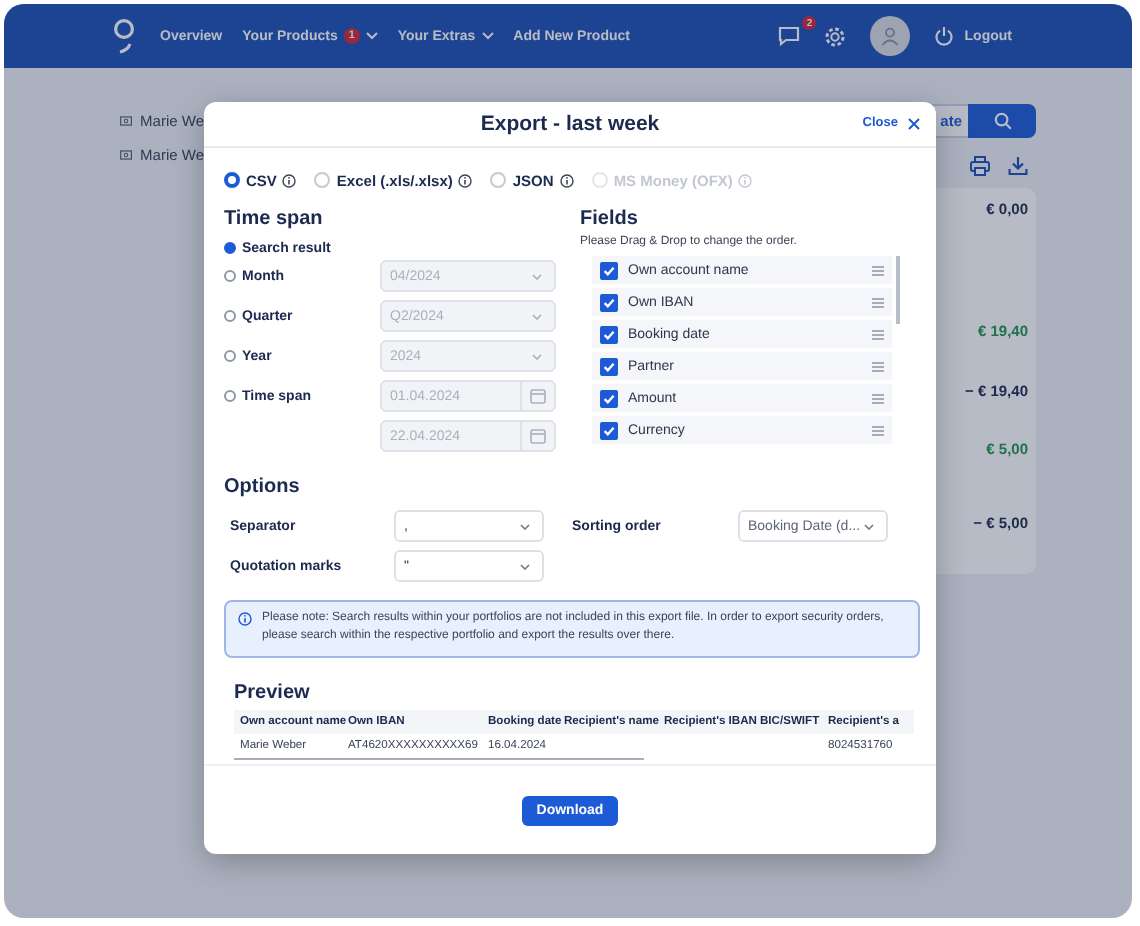  What do you see at coordinates (273, 694) in the screenshot?
I see `section-heading: Preview` at bounding box center [273, 694].